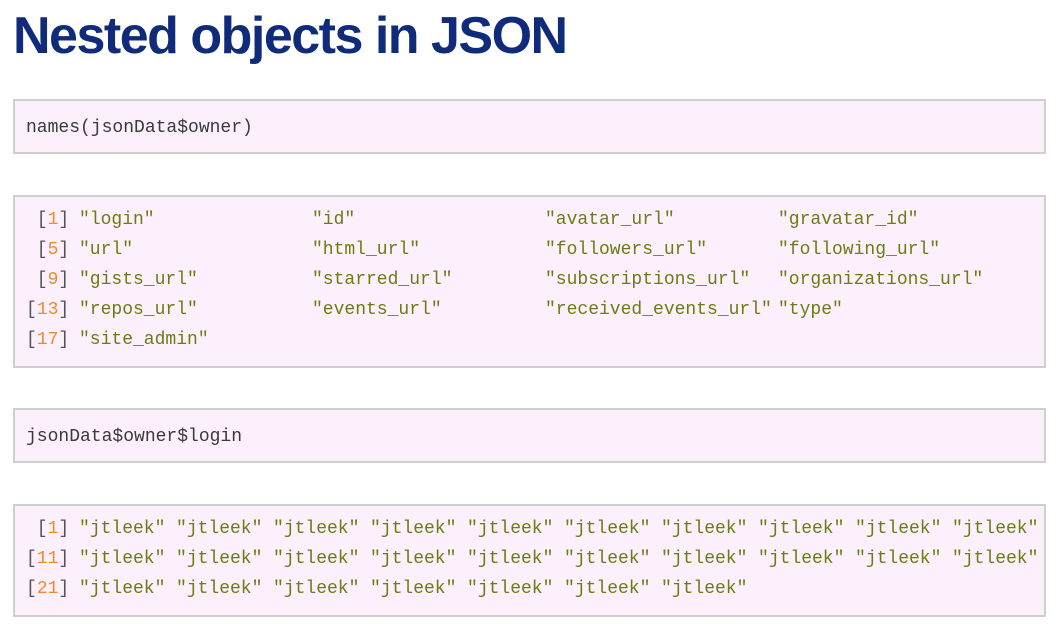 The height and width of the screenshot is (625, 1055). I want to click on row-index: [9], so click(53, 280).